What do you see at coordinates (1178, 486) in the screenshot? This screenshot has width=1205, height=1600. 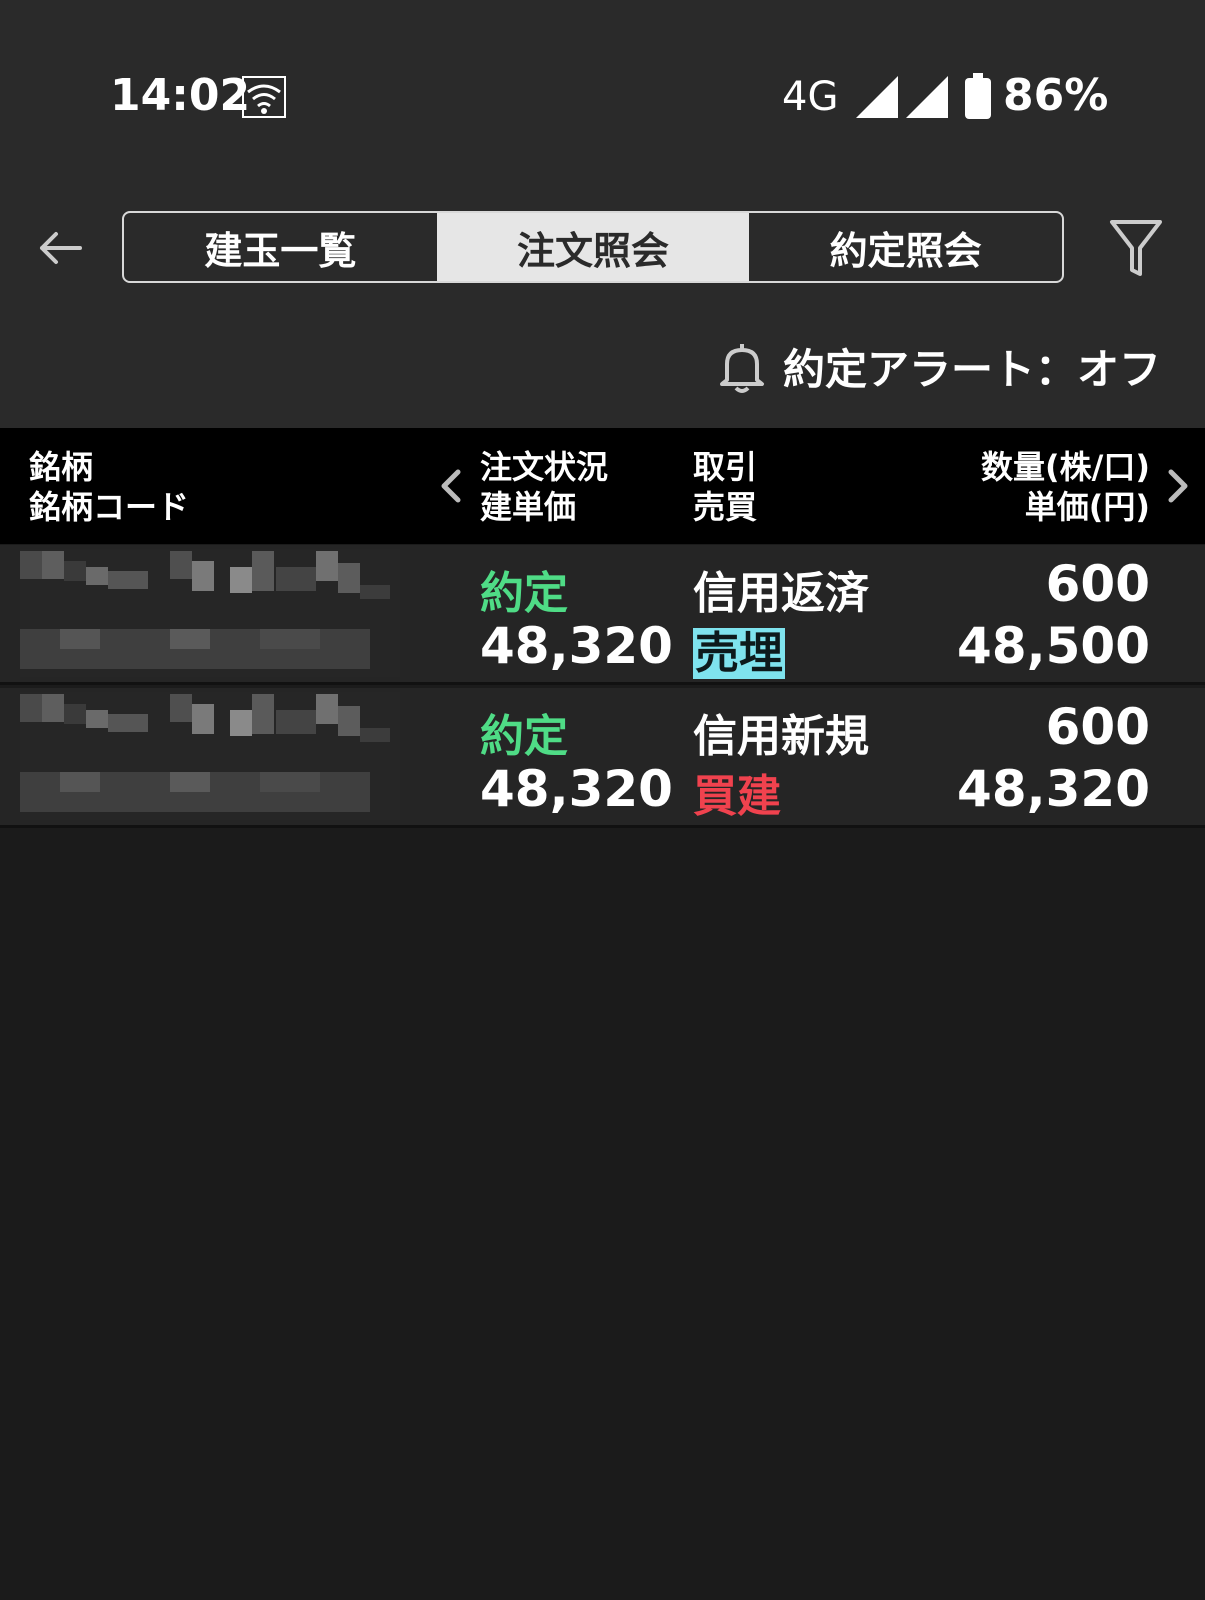 I see `chevron-right-icon` at bounding box center [1178, 486].